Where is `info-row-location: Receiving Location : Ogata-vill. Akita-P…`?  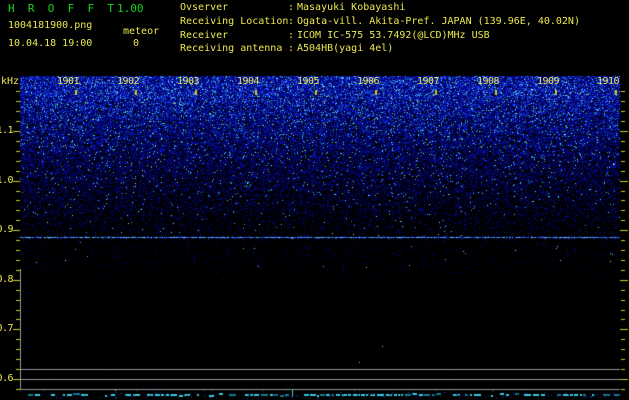 info-row-location: Receiving Location : Ogata-vill. Akita-P… is located at coordinates (380, 22).